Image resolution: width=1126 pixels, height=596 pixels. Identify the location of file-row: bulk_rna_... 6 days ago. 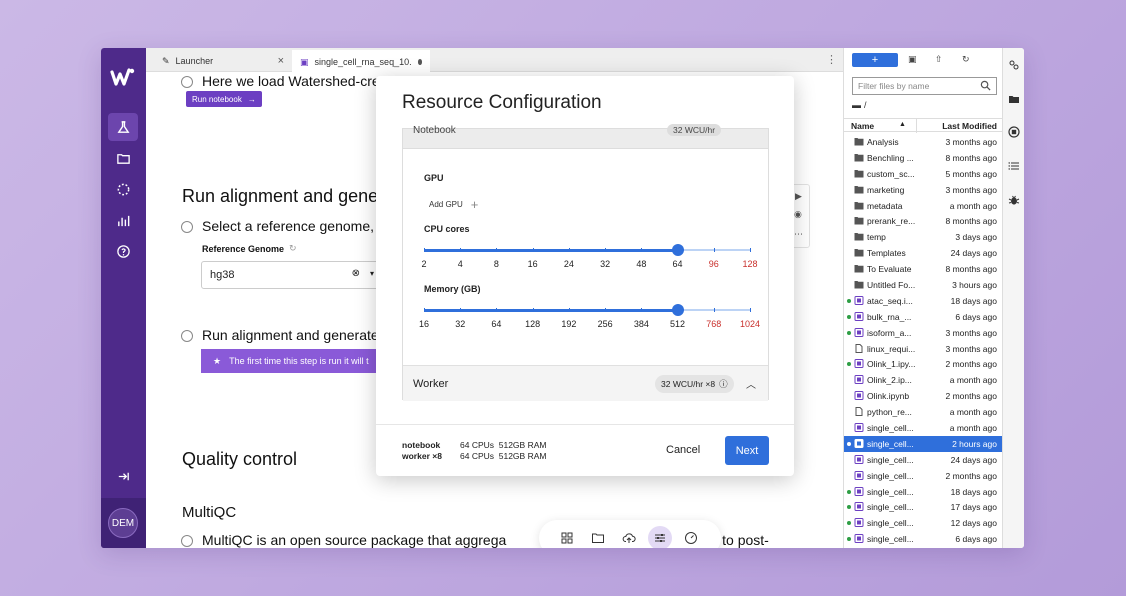
(923, 317).